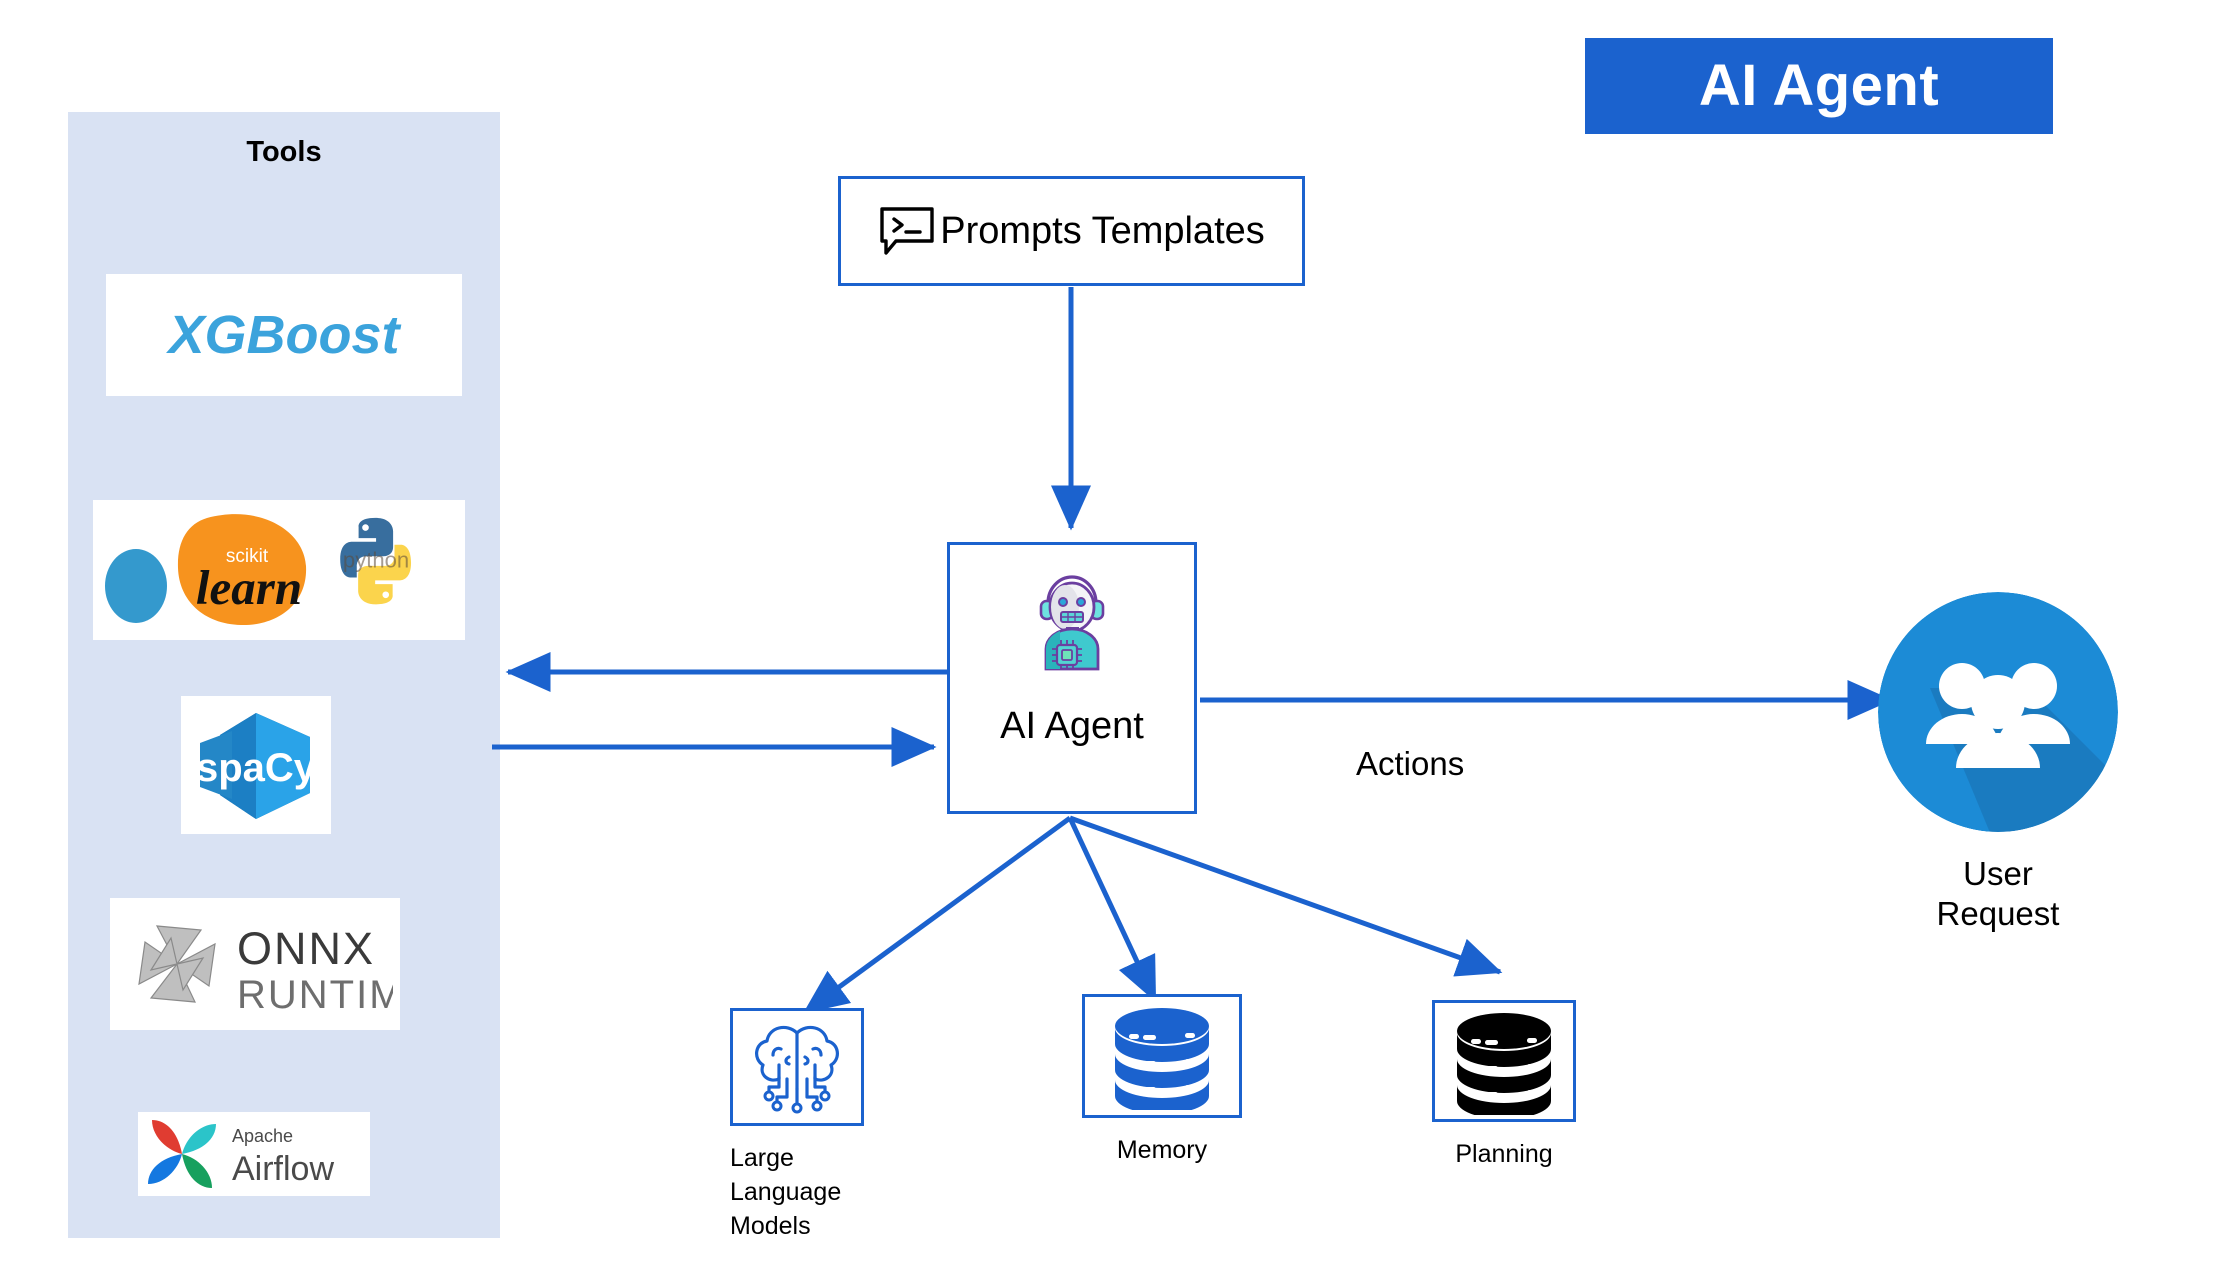 The width and height of the screenshot is (2232, 1282). I want to click on users-group-icon-circle, so click(1998, 712).